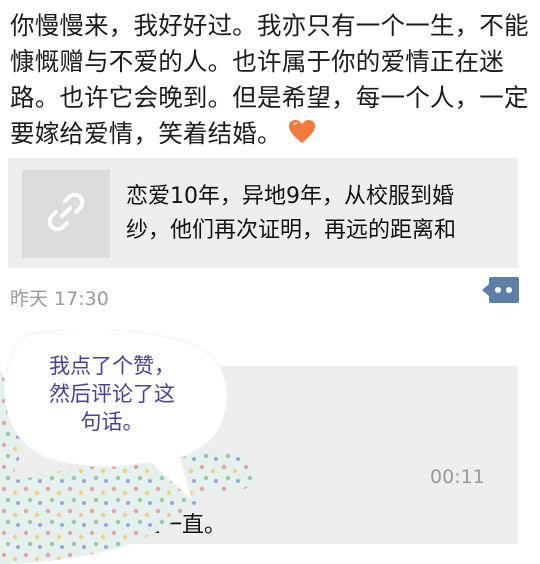 The width and height of the screenshot is (540, 564). I want to click on link-thumbnail, so click(66, 214).